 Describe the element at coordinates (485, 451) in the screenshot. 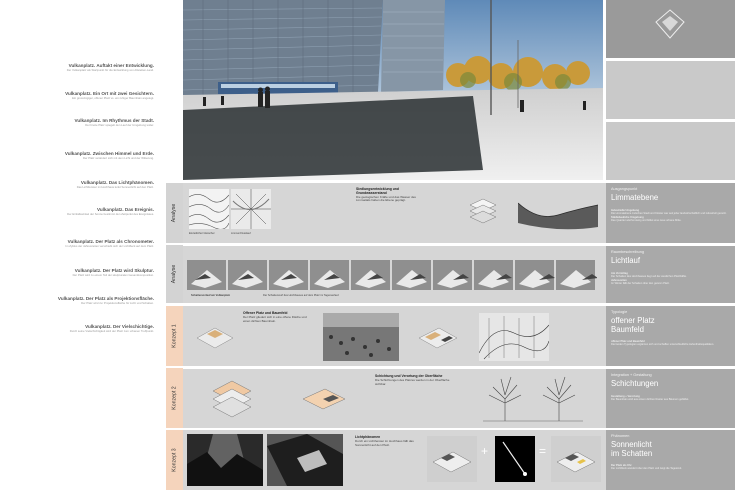

I see `plus-sign: +` at that location.